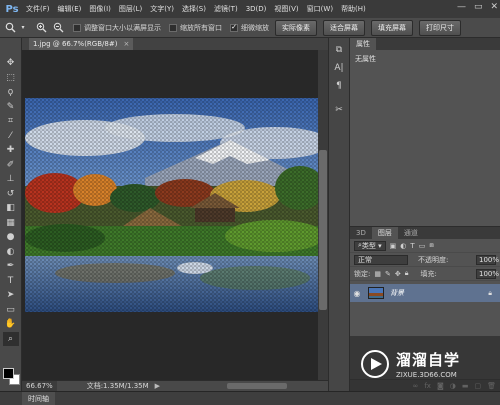 Image resolution: width=500 pixels, height=405 pixels. Describe the element at coordinates (412, 246) in the screenshot. I see `type-filter-icon: T` at that location.